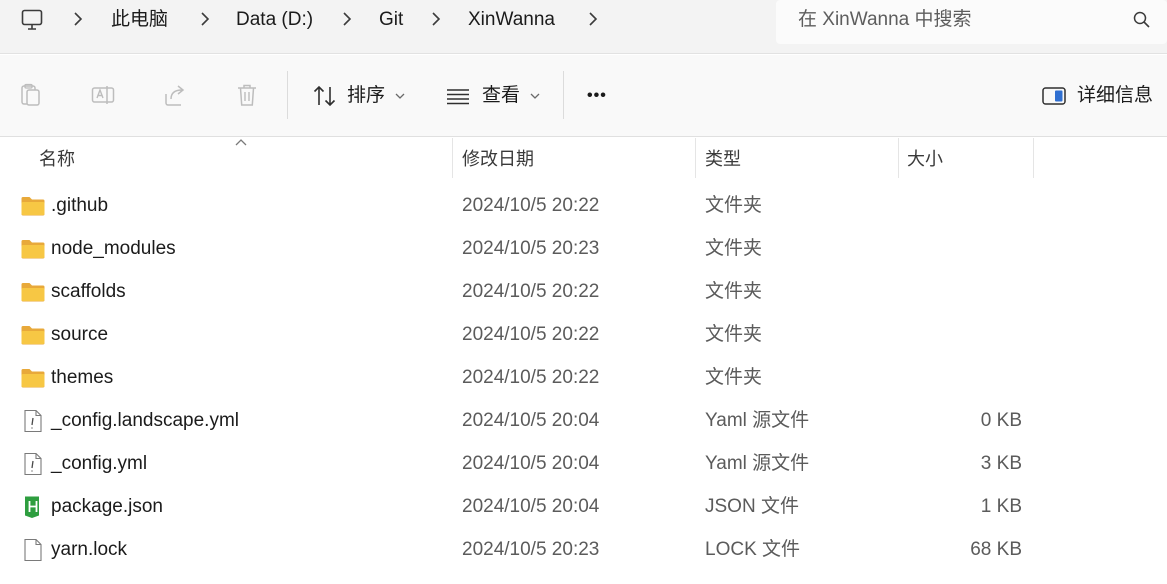  What do you see at coordinates (366, 95) in the screenshot?
I see `sort-label: 排序` at bounding box center [366, 95].